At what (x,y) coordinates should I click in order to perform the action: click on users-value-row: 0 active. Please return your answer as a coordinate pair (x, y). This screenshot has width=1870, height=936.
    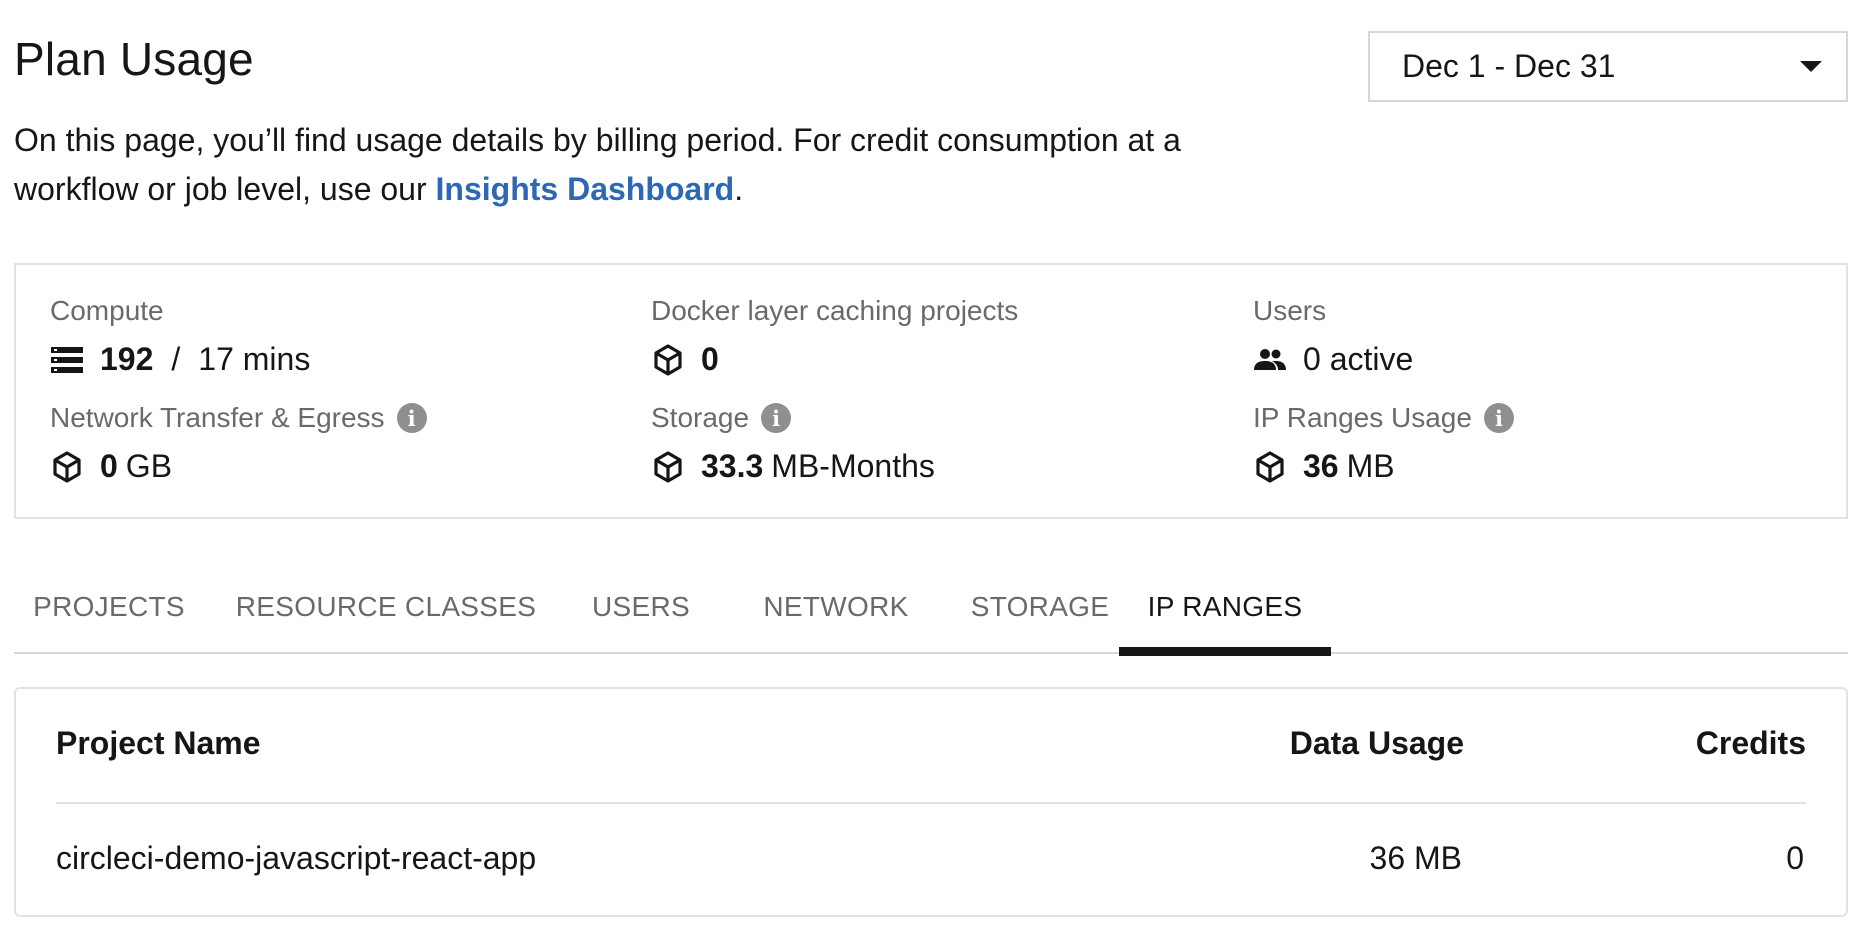
    Looking at the image, I should click on (1333, 359).